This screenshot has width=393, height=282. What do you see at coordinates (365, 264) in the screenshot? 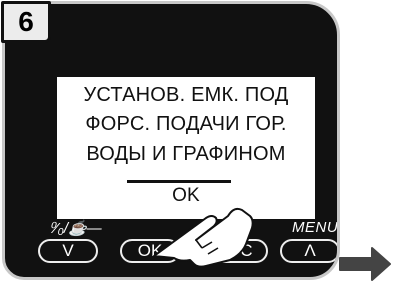
I see `next-arrow-icon` at bounding box center [365, 264].